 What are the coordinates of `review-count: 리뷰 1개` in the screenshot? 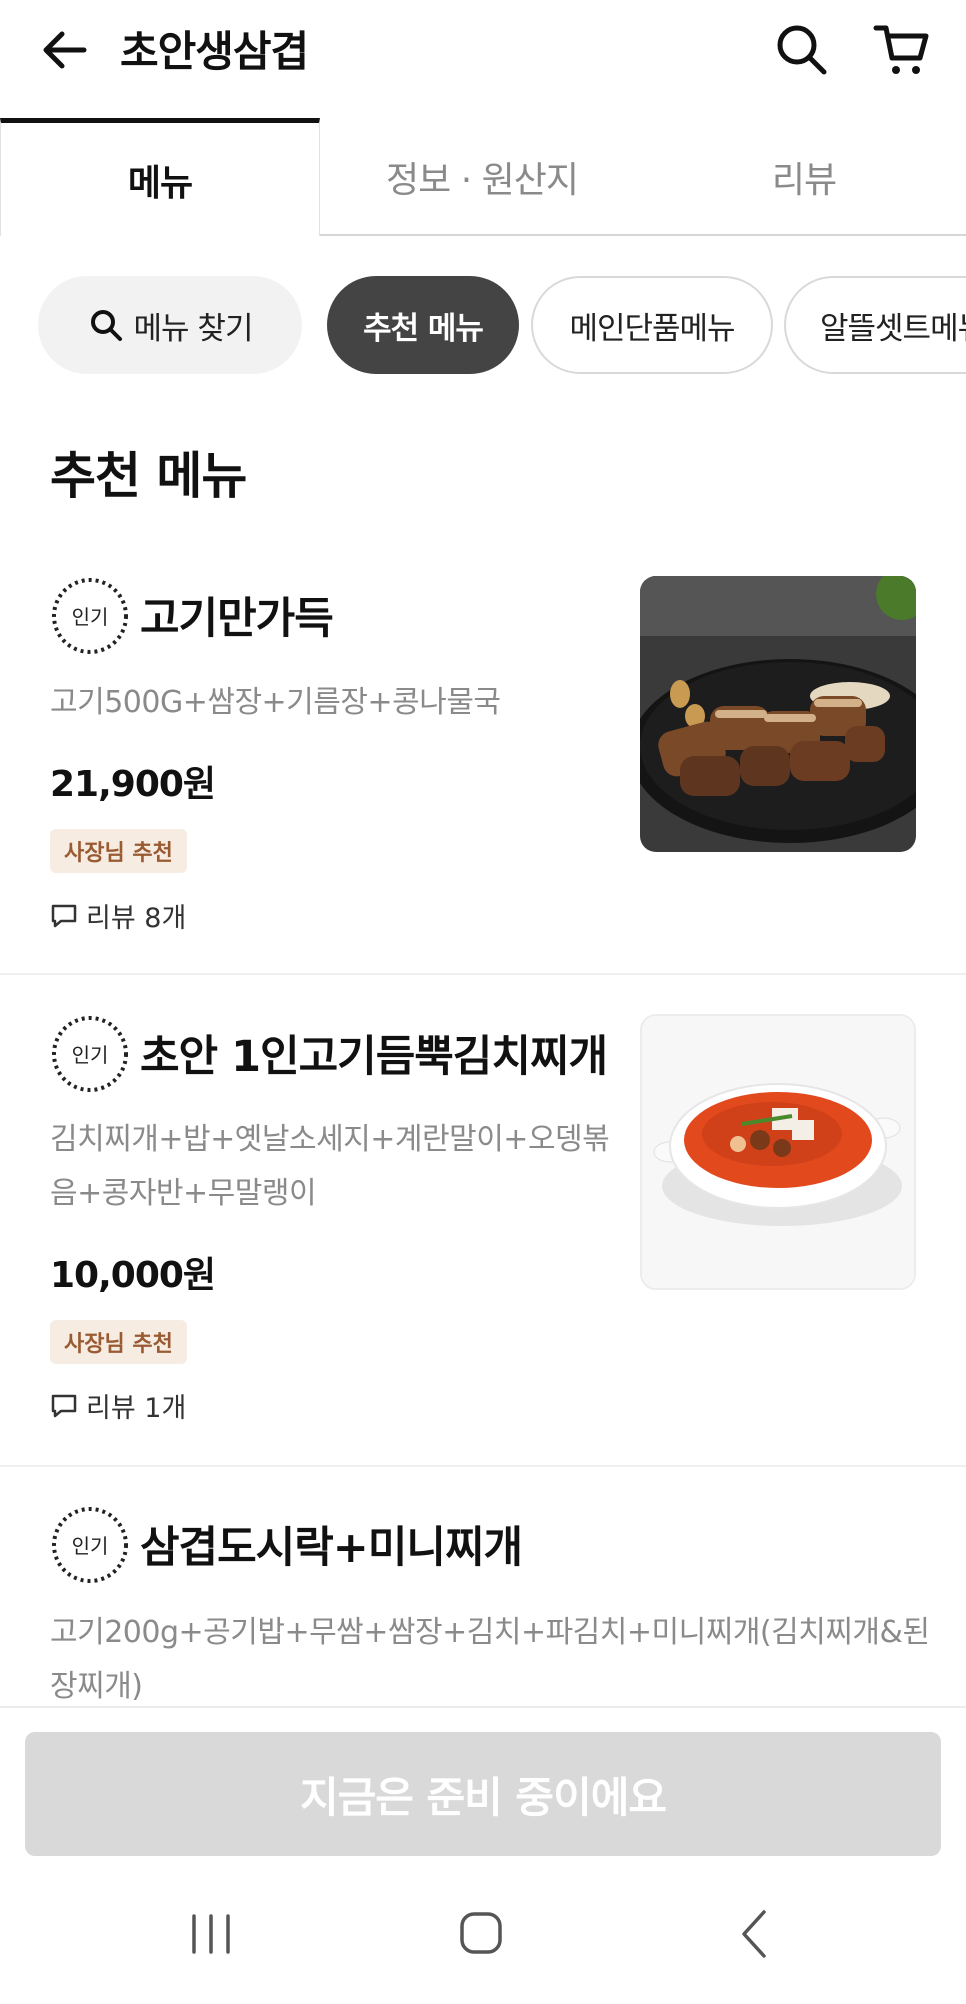 It's located at (118, 1405).